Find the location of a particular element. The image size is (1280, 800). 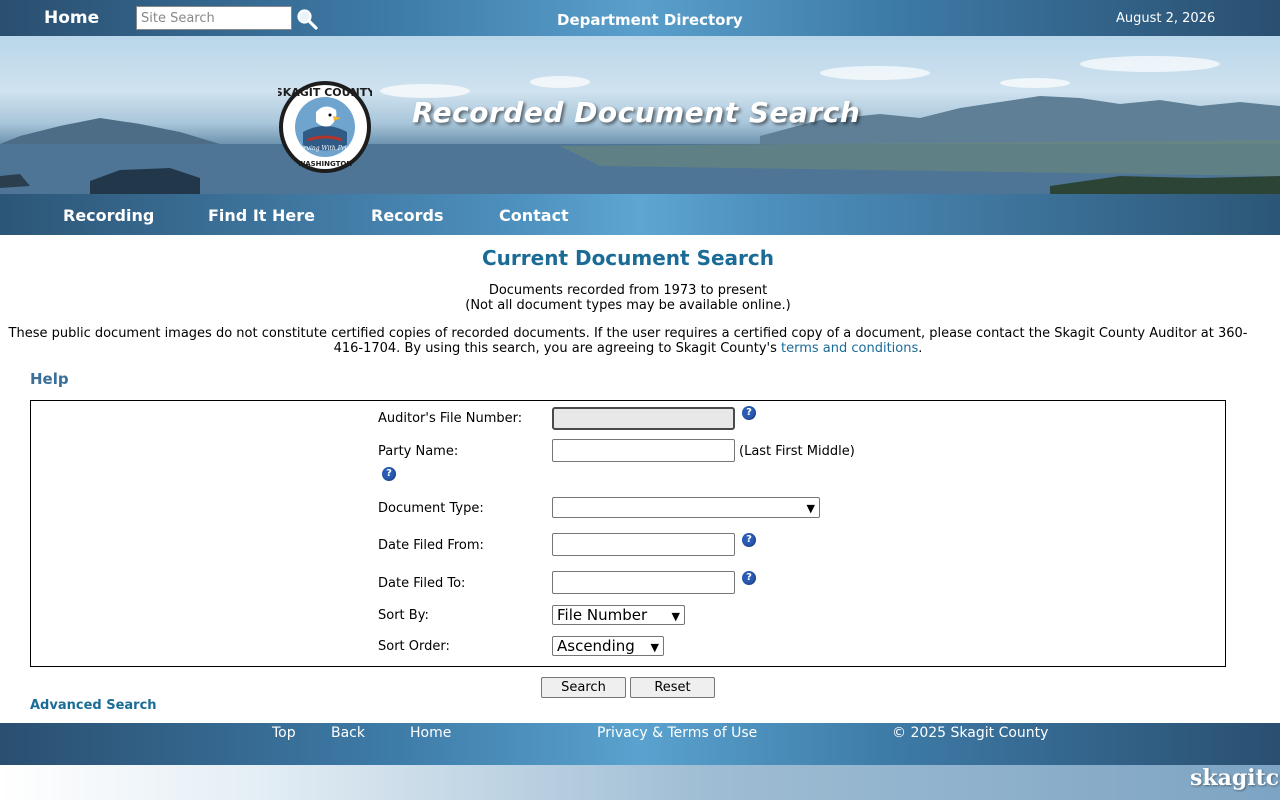

footer-home-link: Home is located at coordinates (430, 733).